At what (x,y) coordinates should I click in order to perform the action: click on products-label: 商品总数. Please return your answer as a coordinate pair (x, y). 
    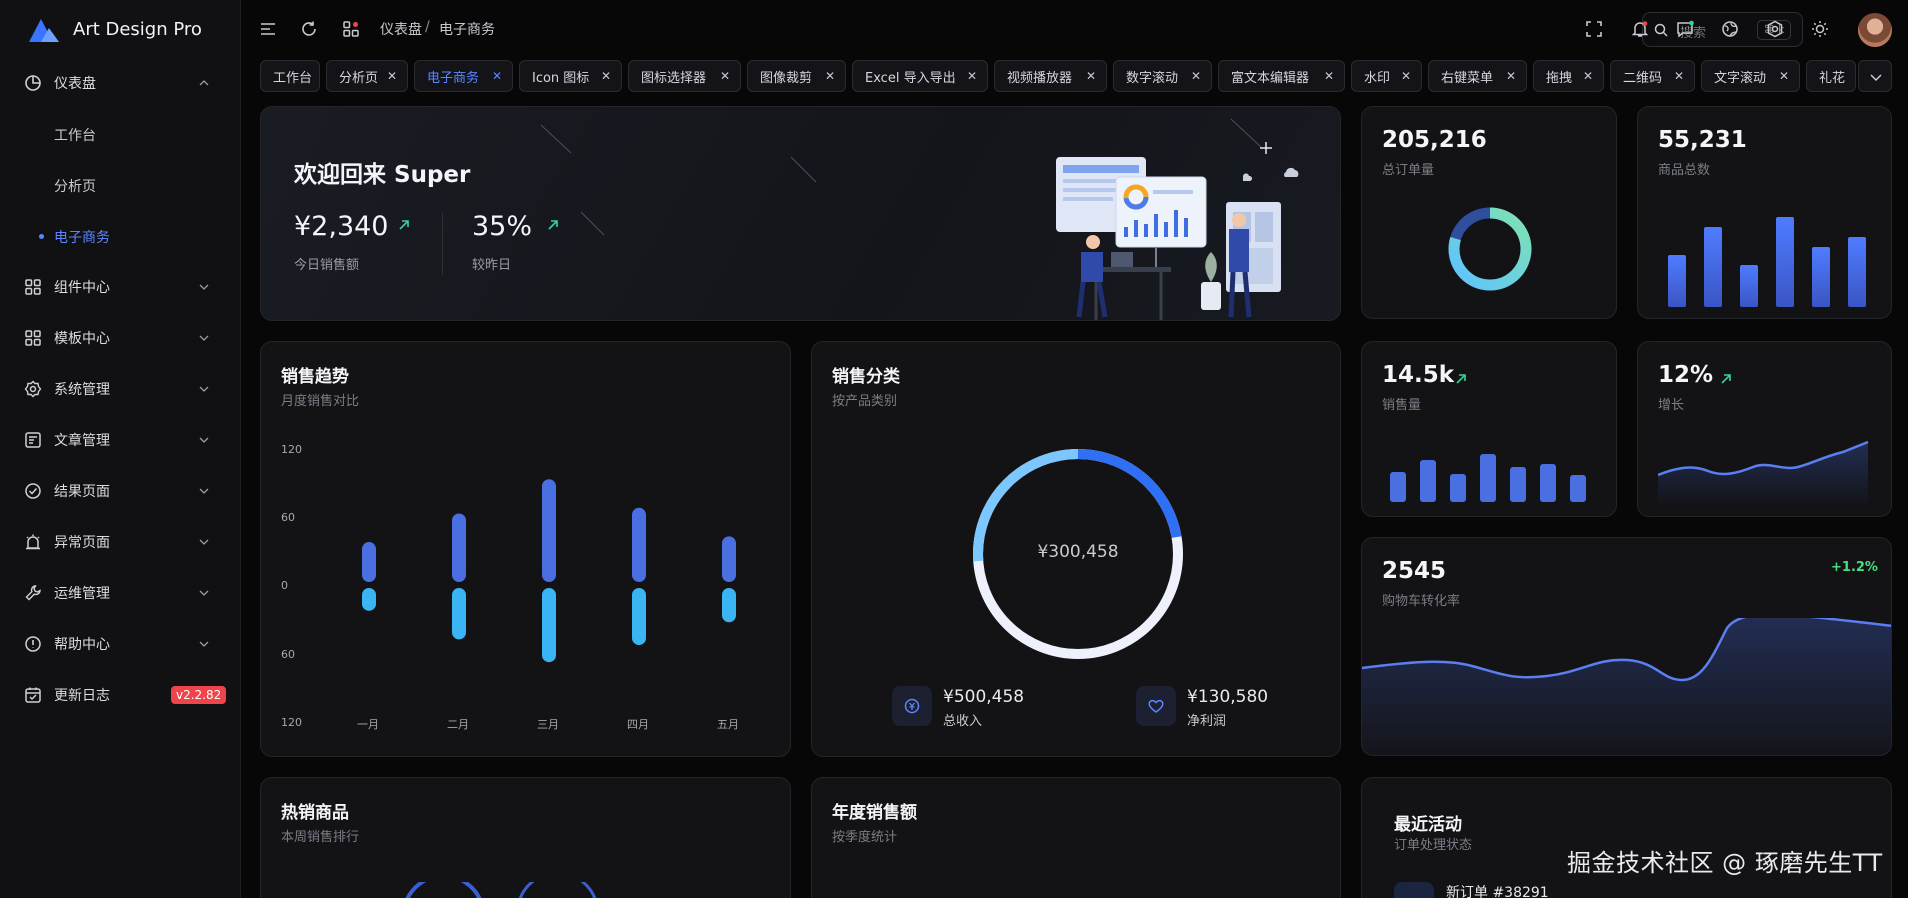
    Looking at the image, I should click on (1684, 170).